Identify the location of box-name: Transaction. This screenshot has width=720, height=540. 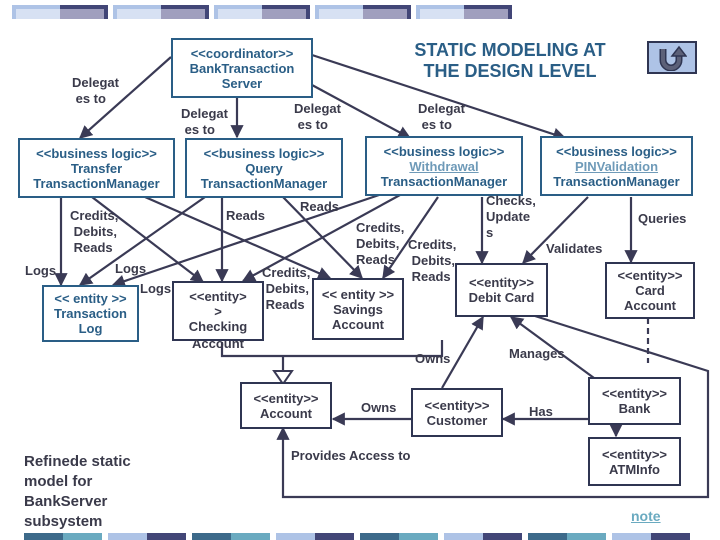
(90, 313).